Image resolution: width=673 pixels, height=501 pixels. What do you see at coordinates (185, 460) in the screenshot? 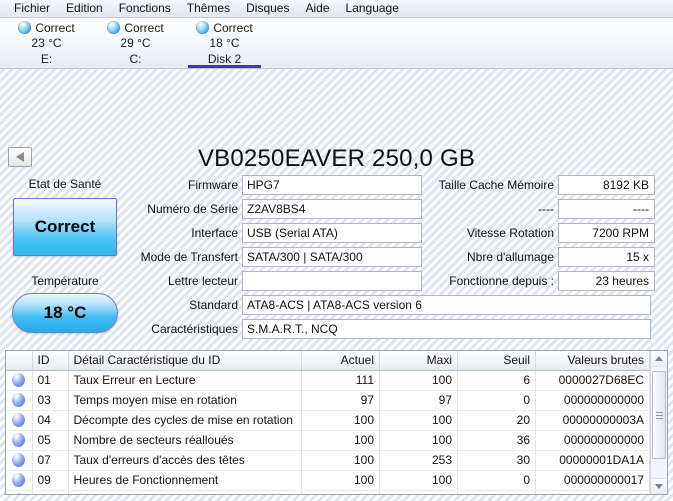
I see `cell-detail: Taux d'erreurs d'accès des têtes` at bounding box center [185, 460].